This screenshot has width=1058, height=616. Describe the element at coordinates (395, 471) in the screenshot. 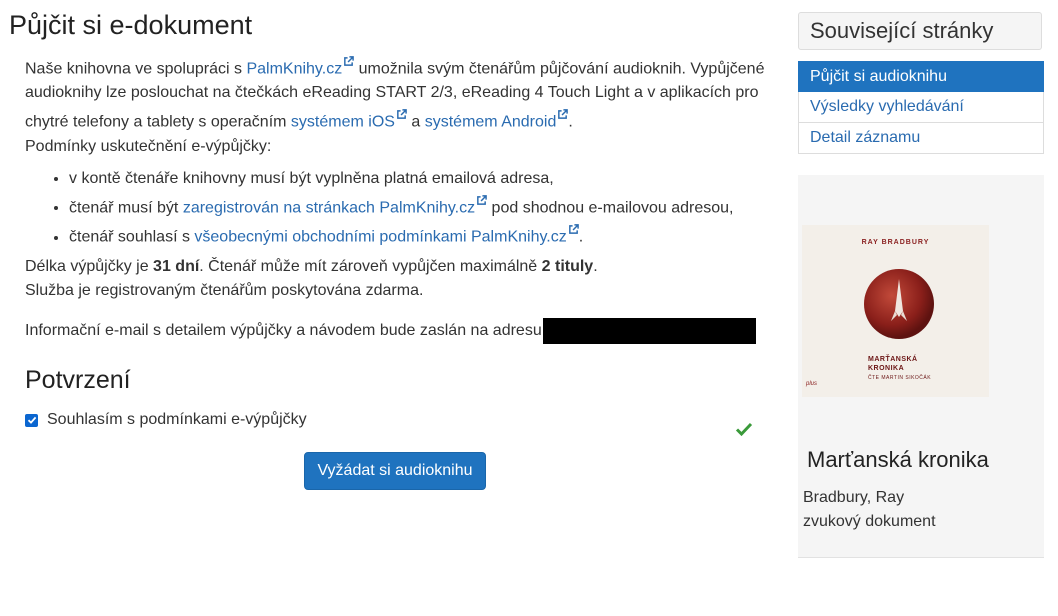

I see `request-audiobook-button: Vyžádat si audioknihu` at that location.